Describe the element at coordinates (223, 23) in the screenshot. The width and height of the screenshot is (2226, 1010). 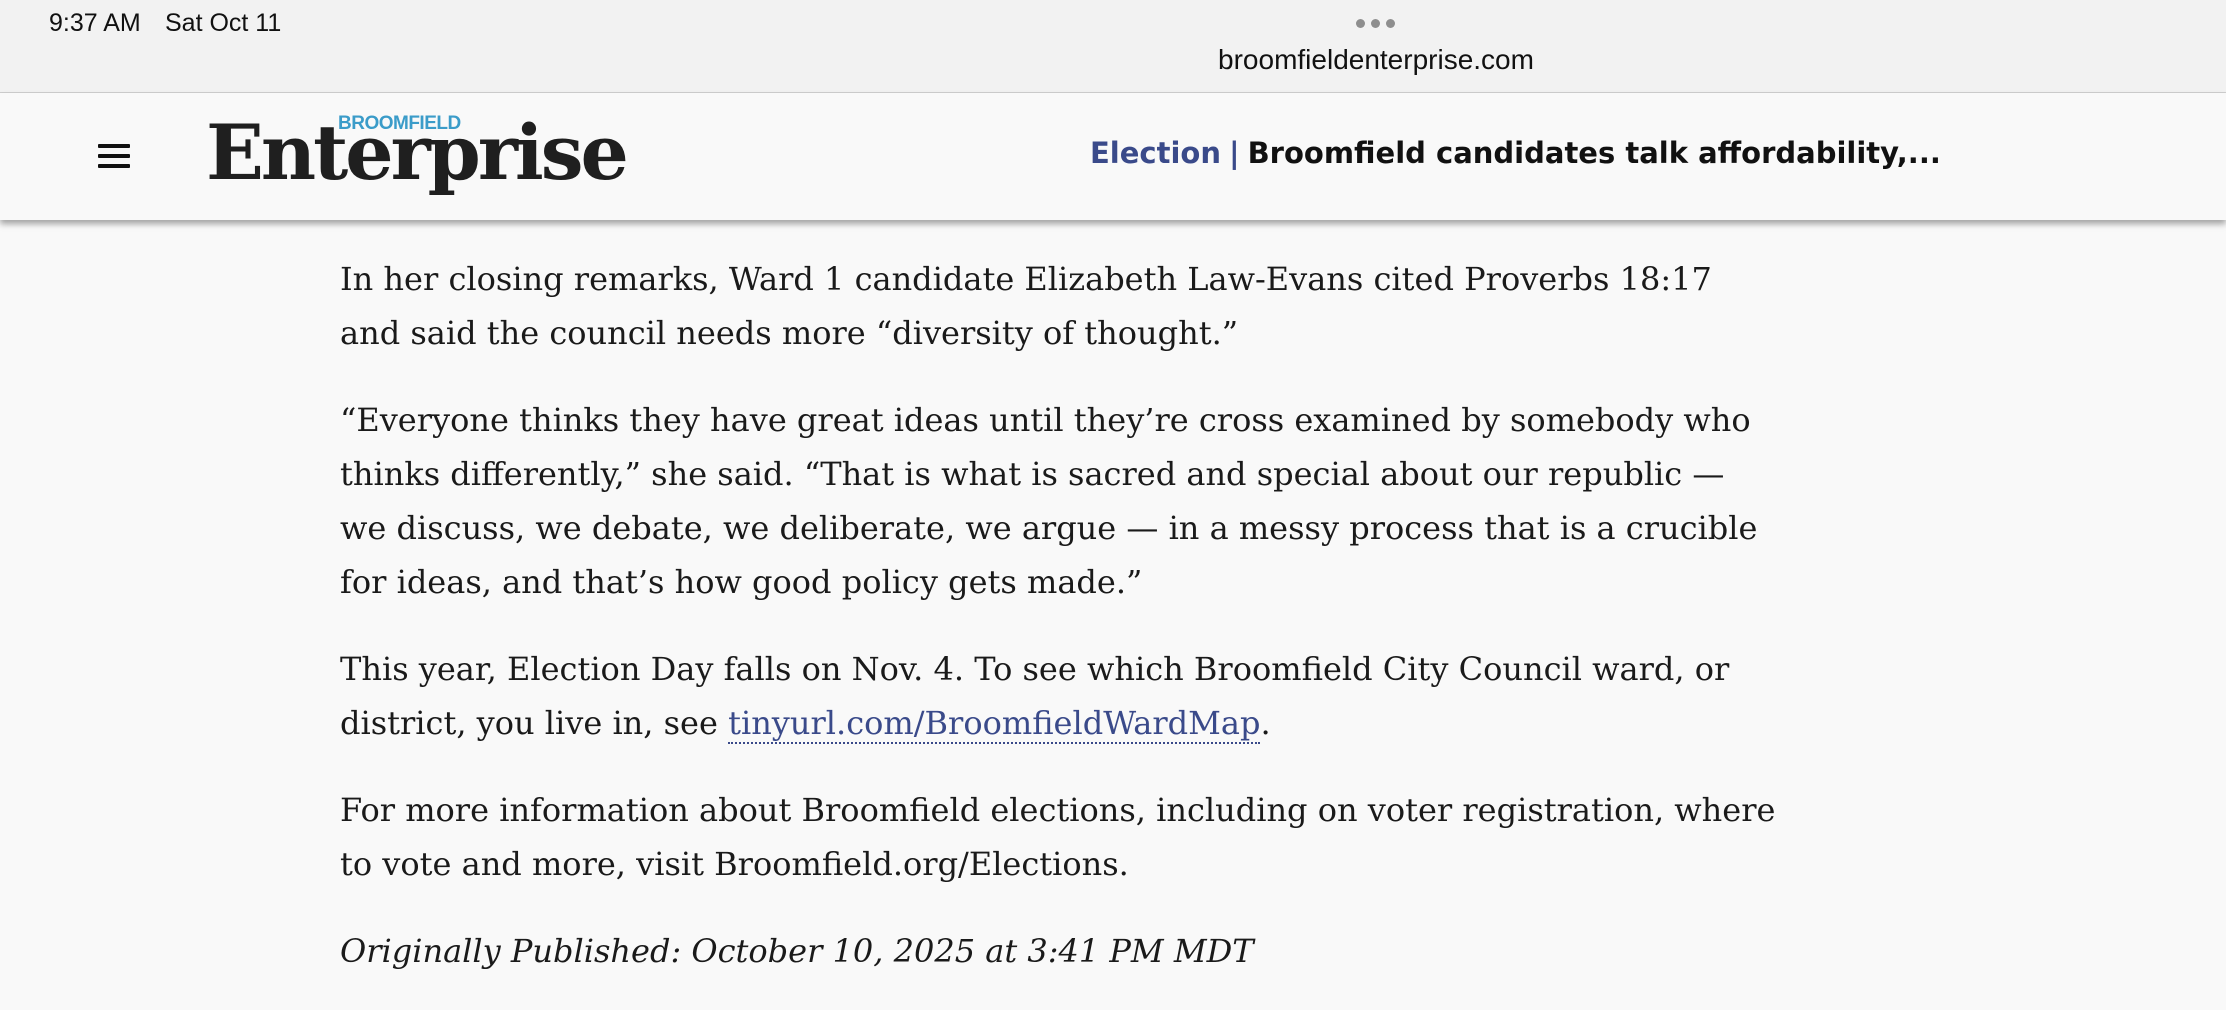
I see `status-date: Sat Oct 11` at that location.